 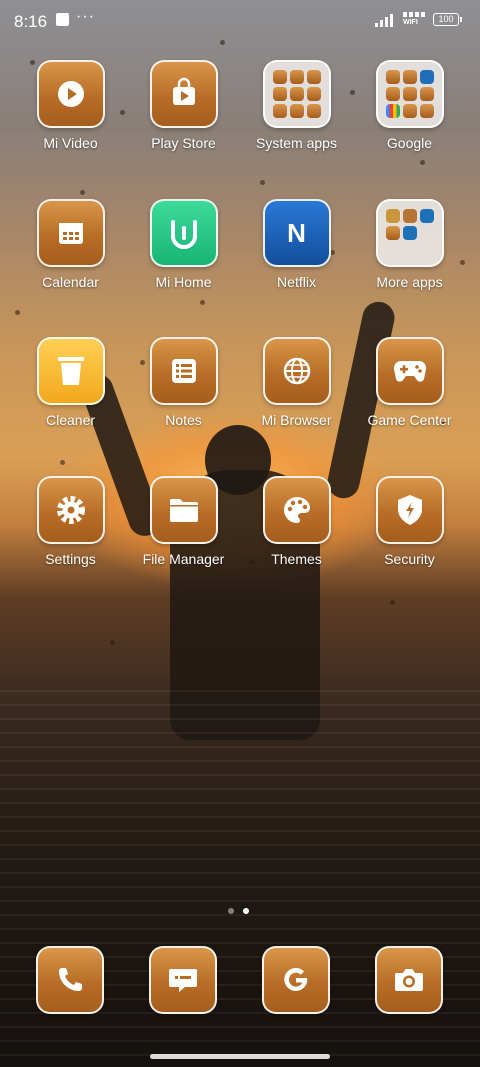 I want to click on app-netflix: N Netflix, so click(x=296, y=244).